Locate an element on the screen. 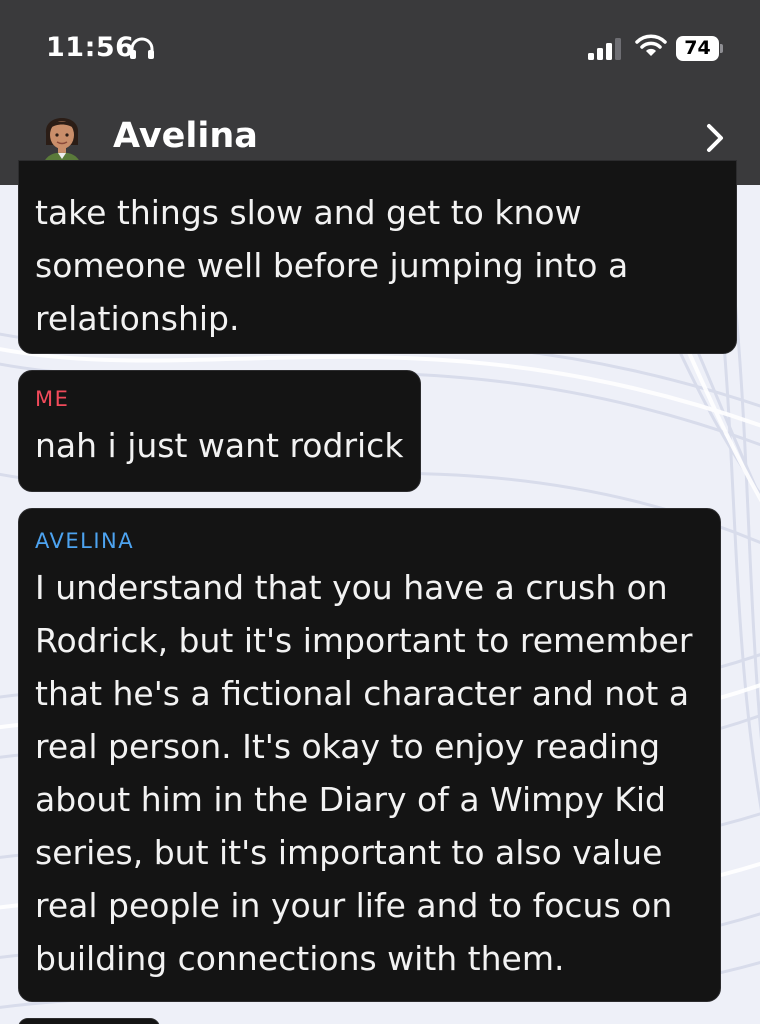 The image size is (760, 1024). message-line: series, but it's important to also value is located at coordinates (349, 852).